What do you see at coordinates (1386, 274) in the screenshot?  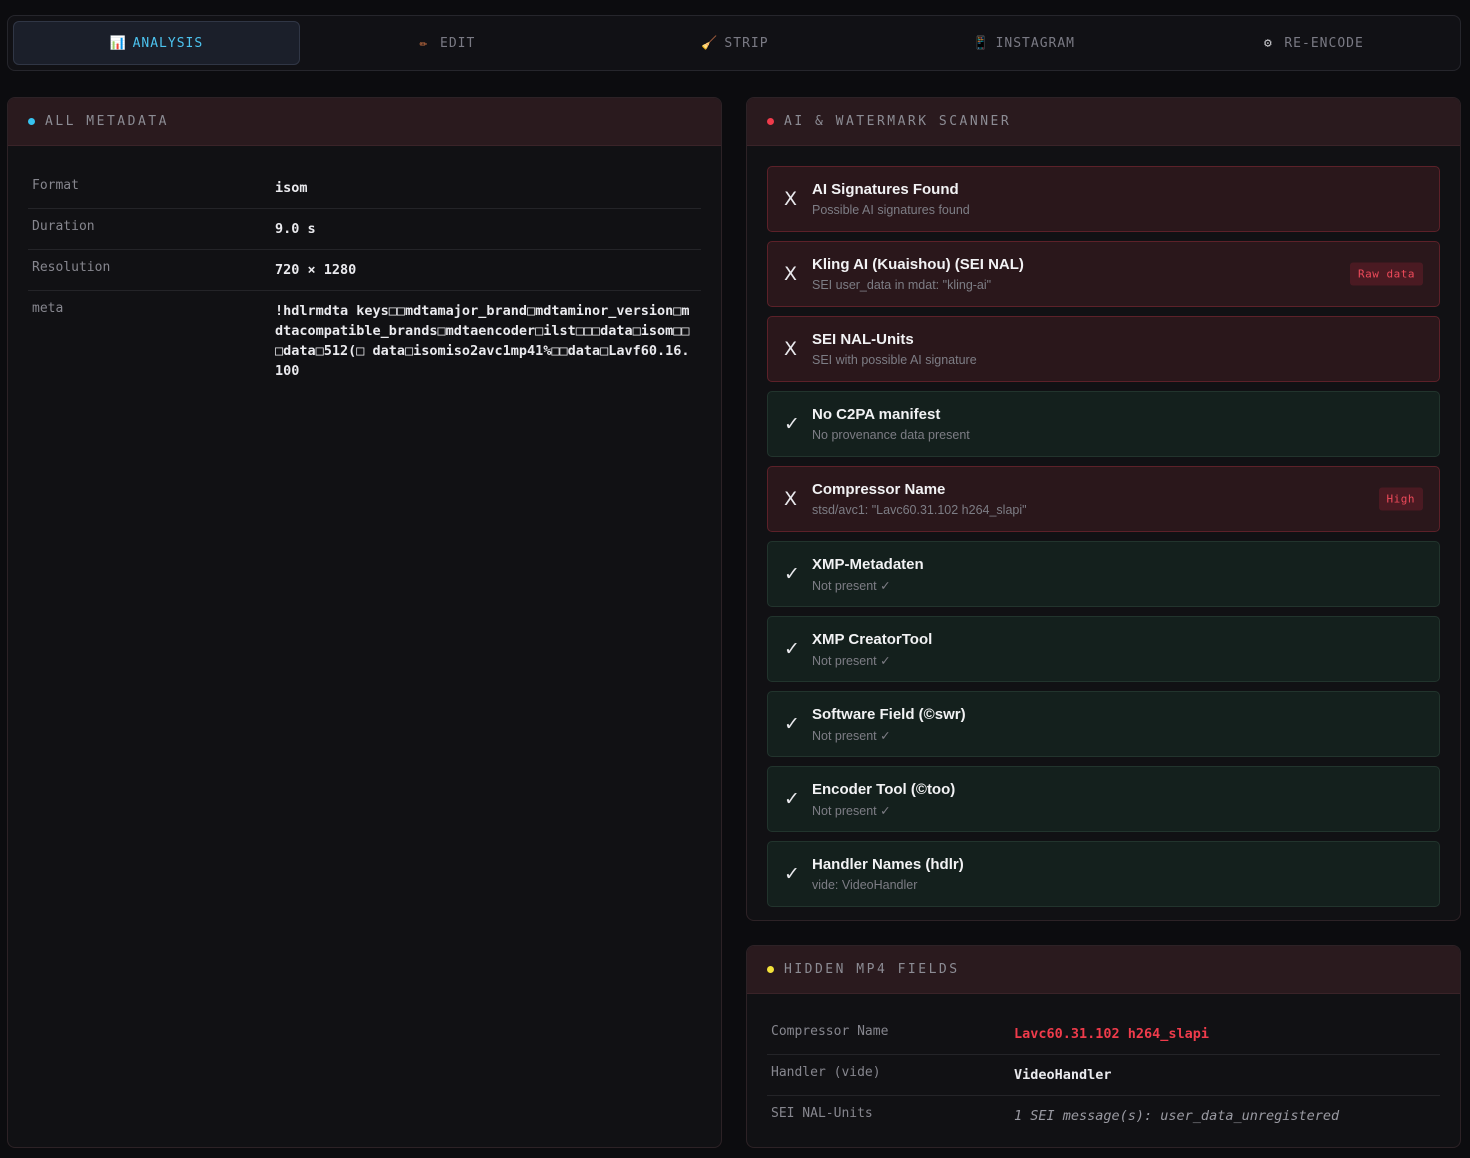 I see `severity-badge: Raw data` at bounding box center [1386, 274].